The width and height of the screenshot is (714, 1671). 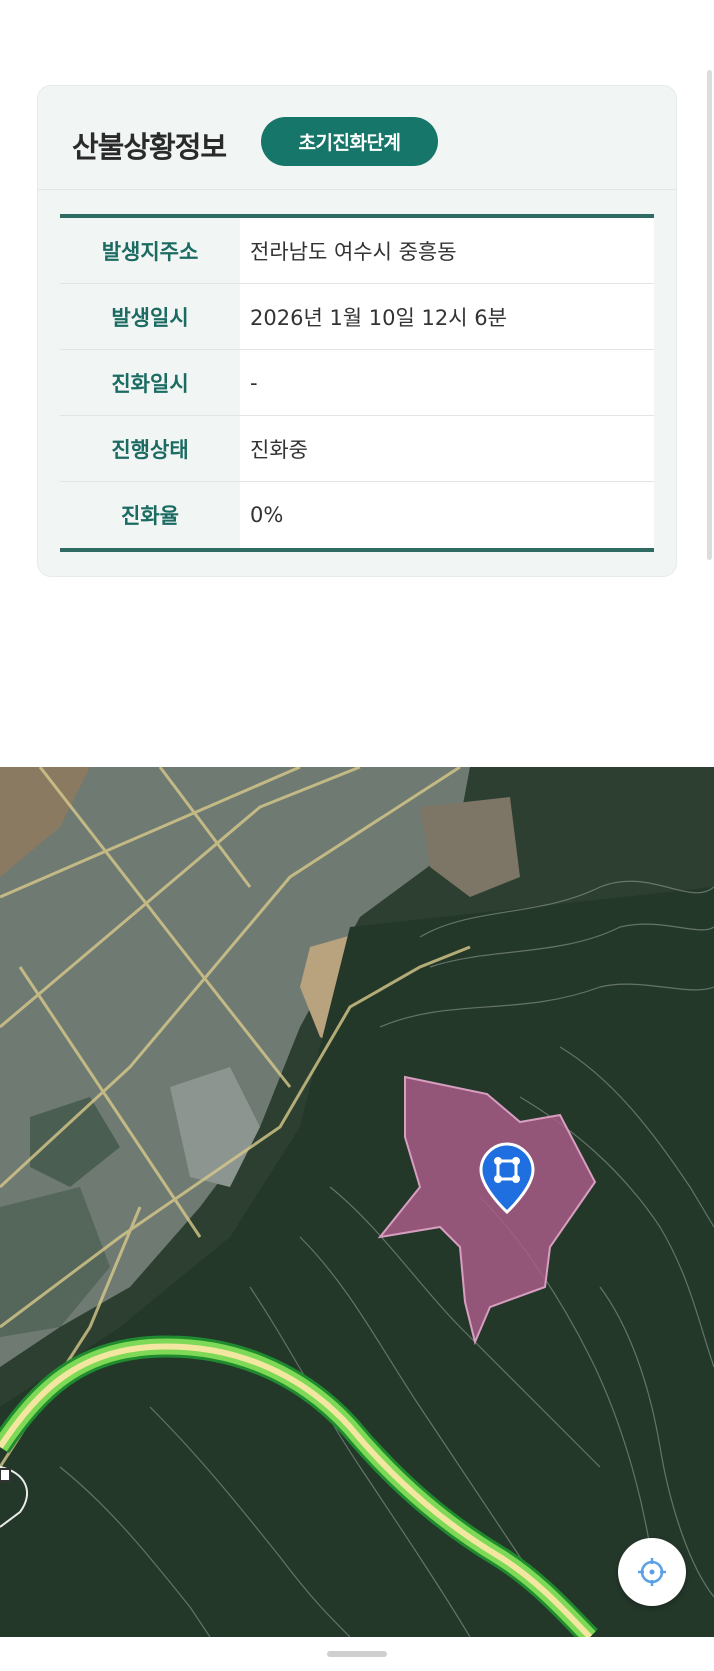 I want to click on row-value: 진화중, so click(x=447, y=448).